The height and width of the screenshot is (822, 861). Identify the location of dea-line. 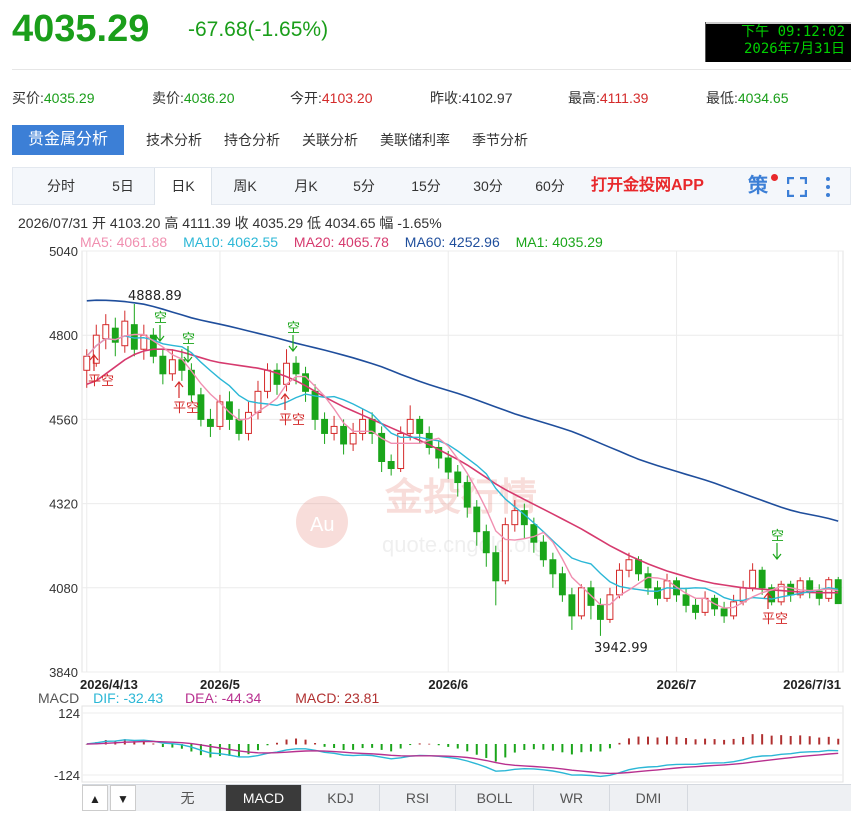
(462, 757).